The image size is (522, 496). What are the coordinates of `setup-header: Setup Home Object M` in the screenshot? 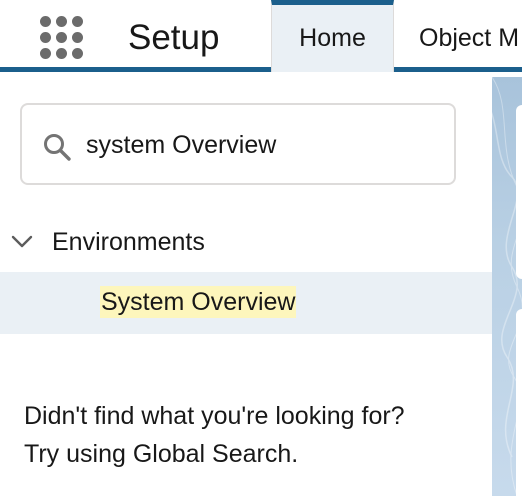 It's located at (261, 36).